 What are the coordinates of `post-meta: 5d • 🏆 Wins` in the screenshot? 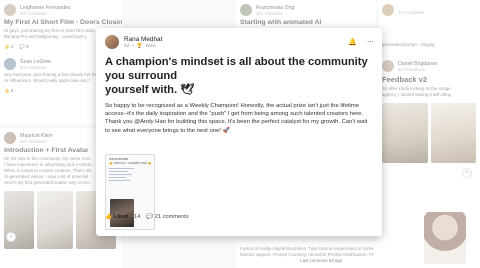 It's located at (143, 46).